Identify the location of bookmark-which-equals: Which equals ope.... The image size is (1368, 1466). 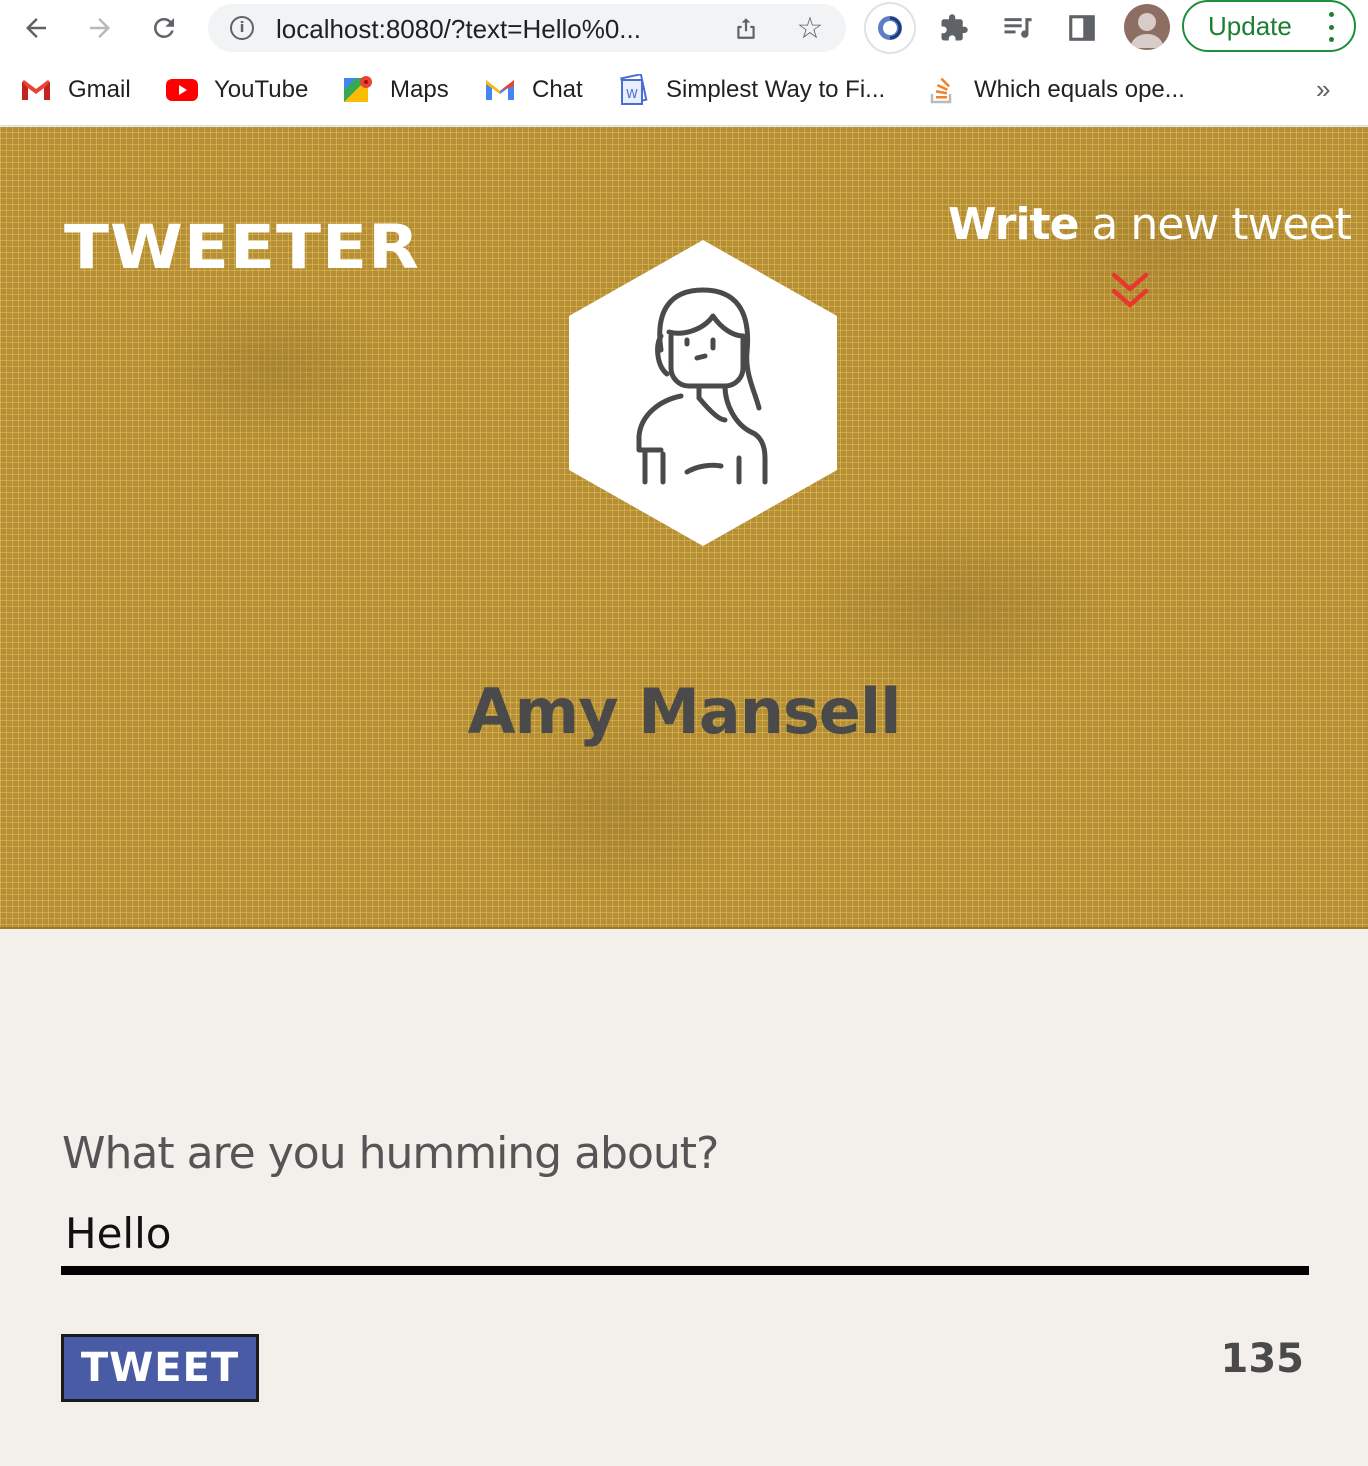
(1055, 90).